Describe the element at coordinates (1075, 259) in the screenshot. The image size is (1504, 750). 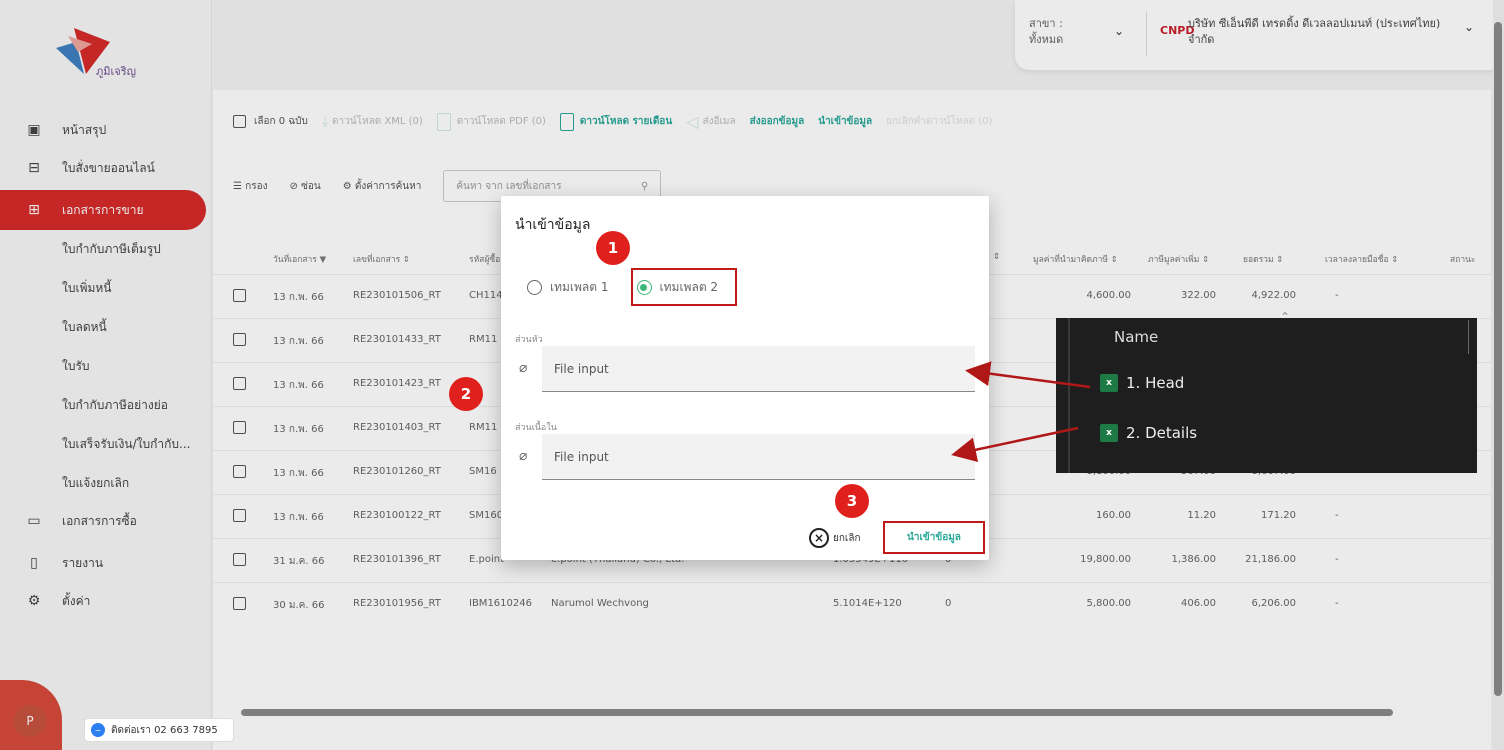
I see `col-taxable-amount: มูลค่าที่นำมาคิดภาษี ⇕` at that location.